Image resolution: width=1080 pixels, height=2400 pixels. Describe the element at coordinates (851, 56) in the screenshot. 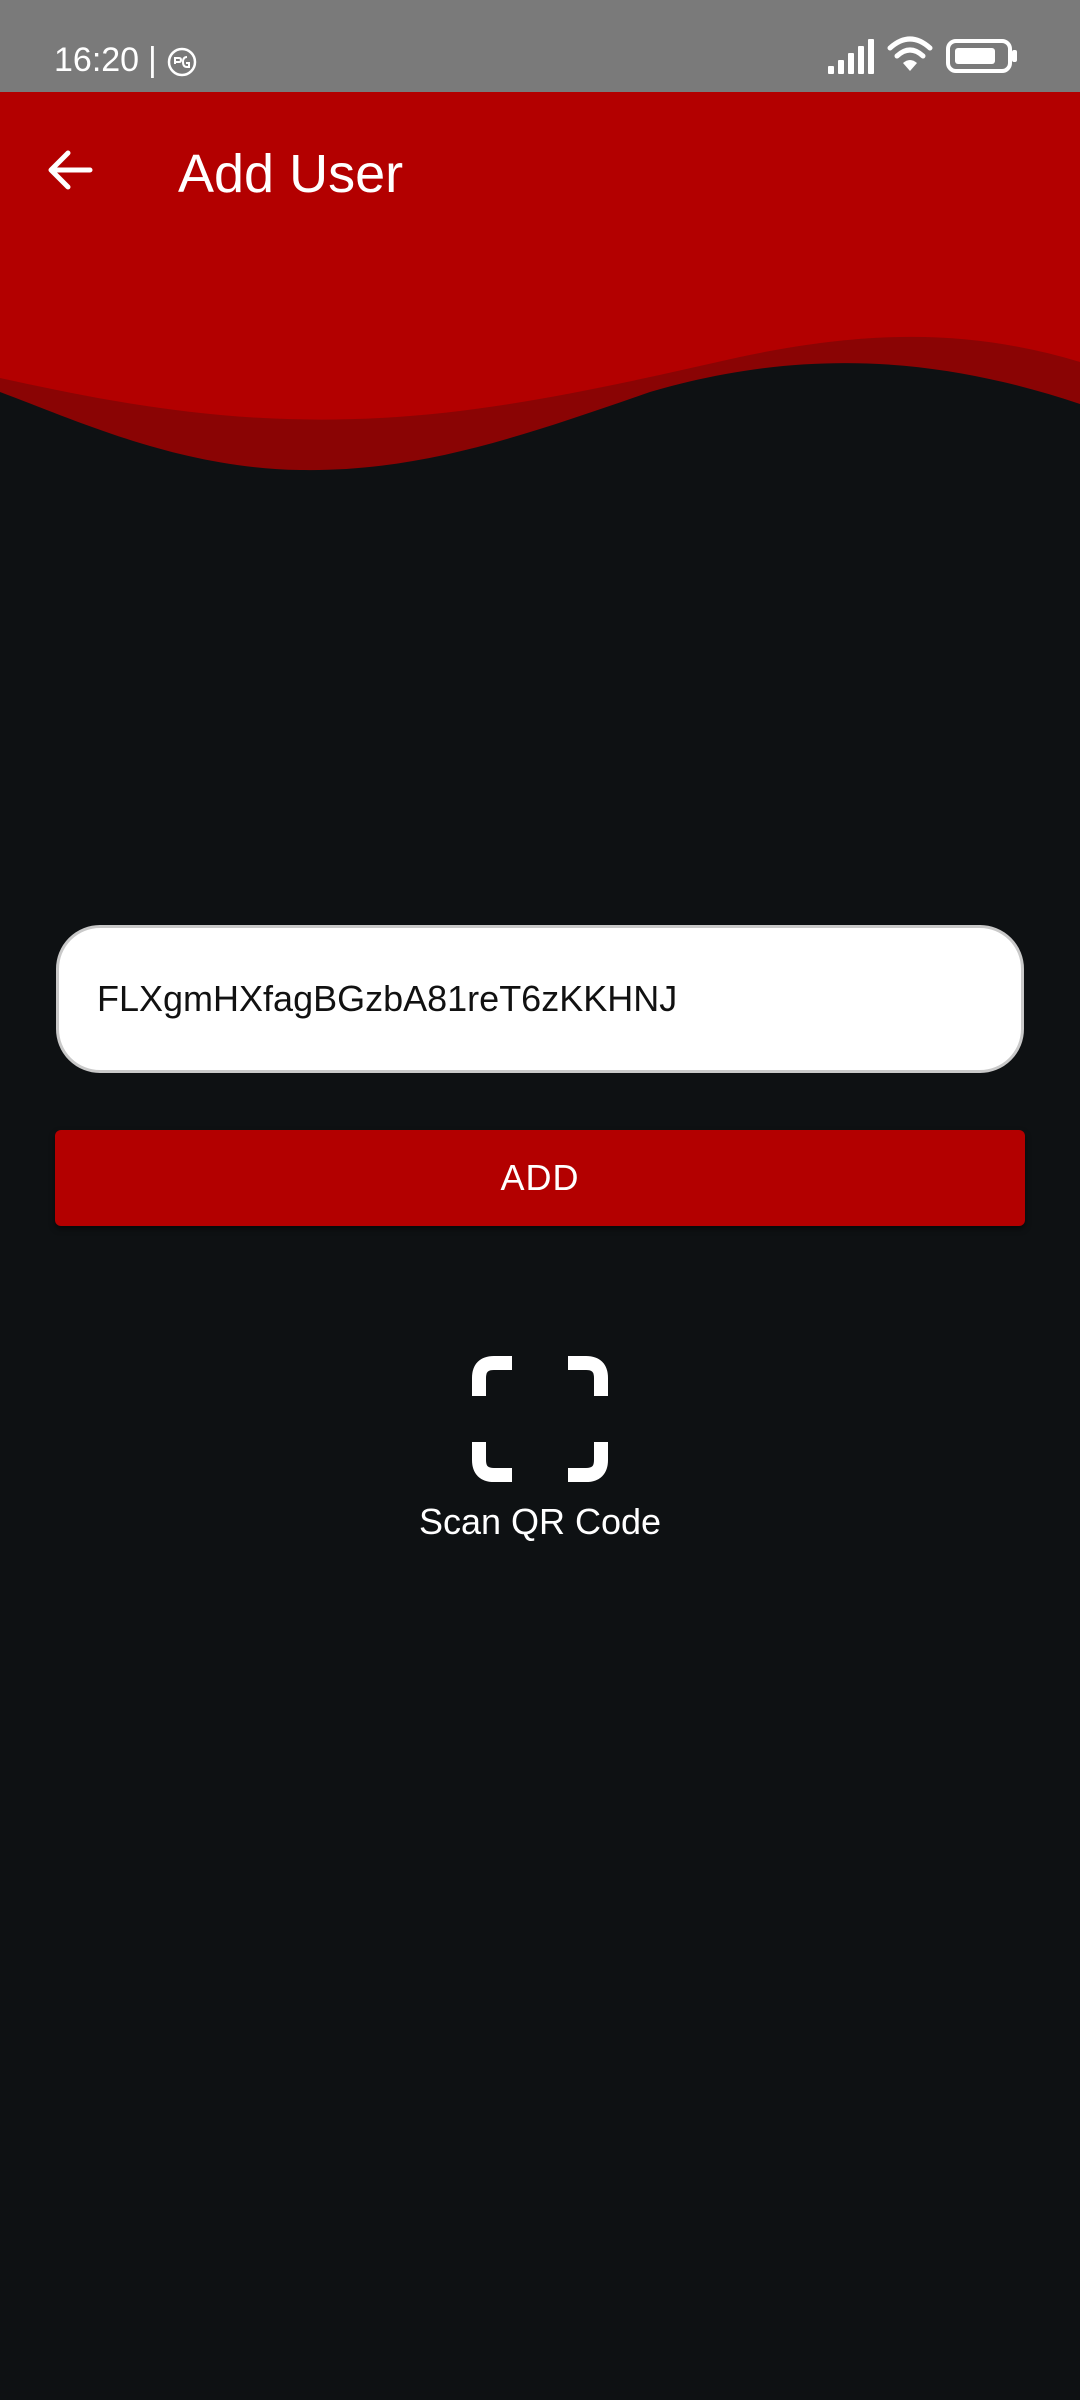

I see `signal-icon` at that location.